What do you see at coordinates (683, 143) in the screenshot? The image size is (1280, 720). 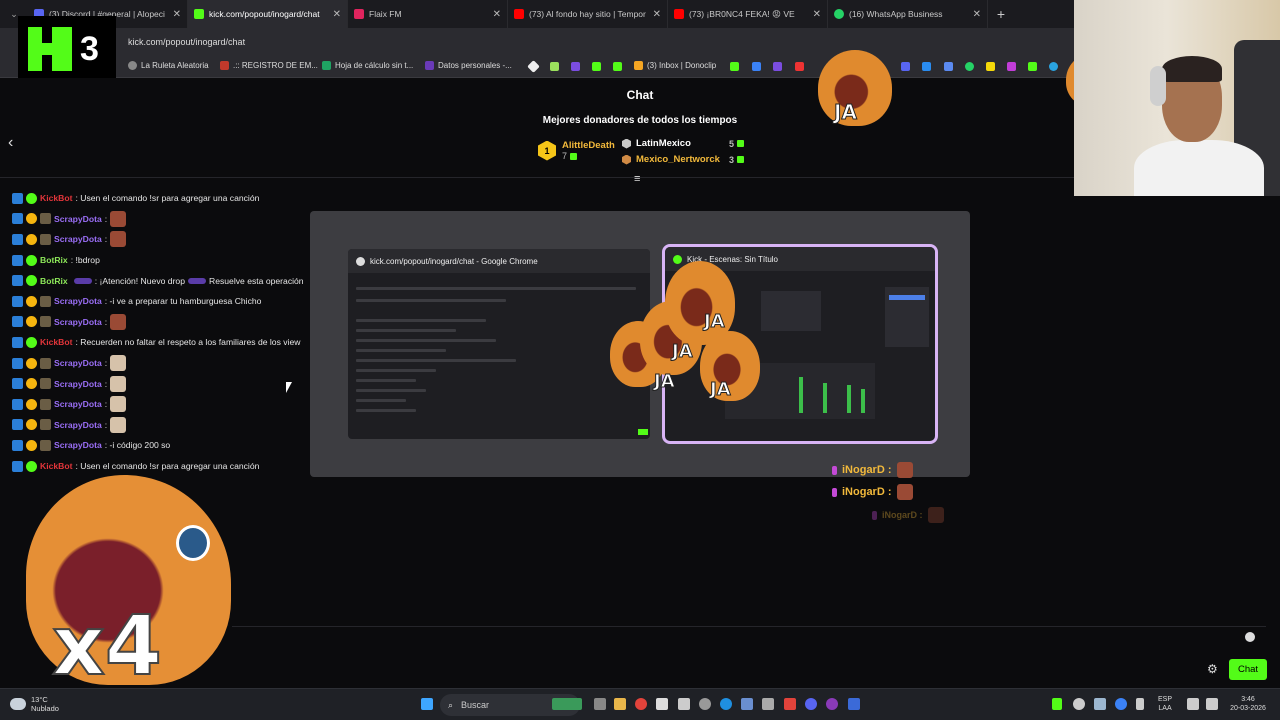 I see `donor-row-2: LatinMexico 5` at bounding box center [683, 143].